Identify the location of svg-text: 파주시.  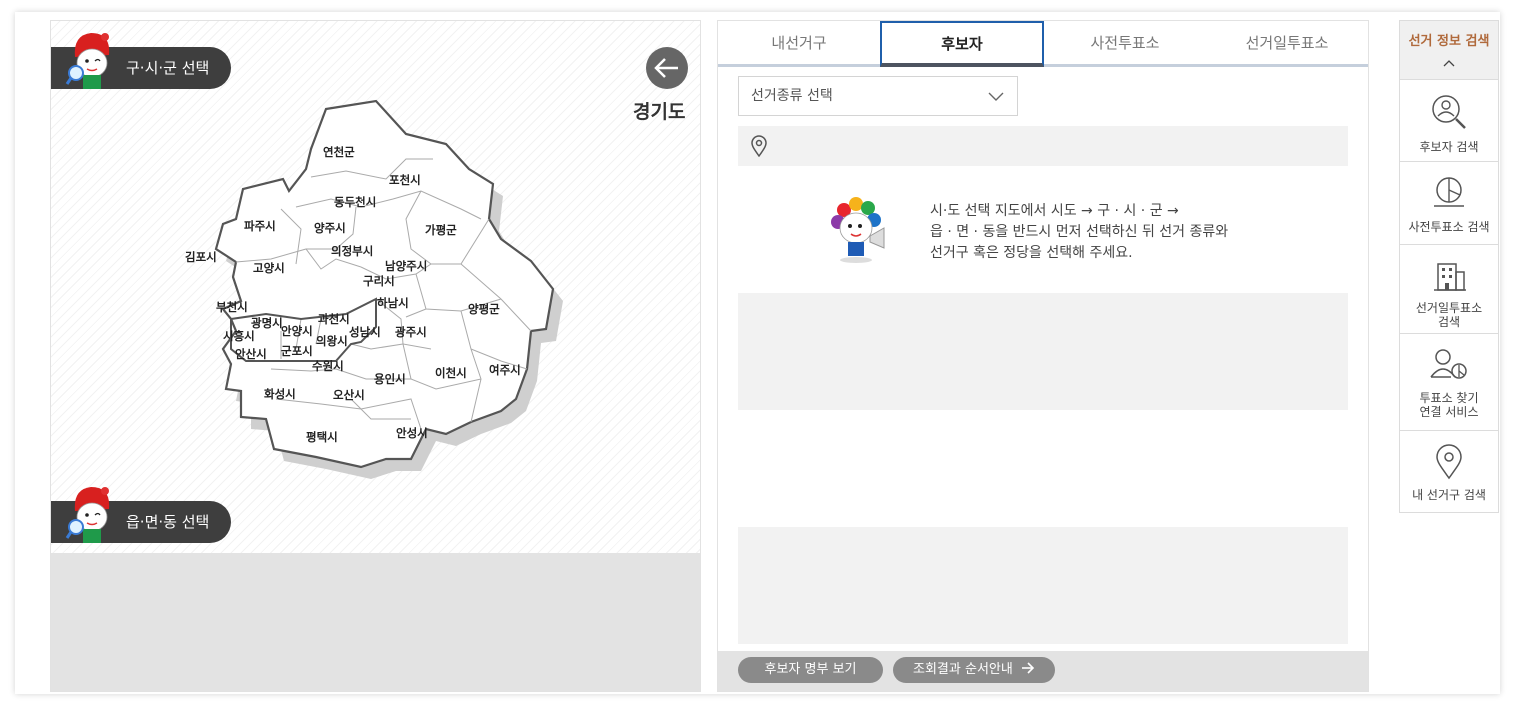
(260, 226).